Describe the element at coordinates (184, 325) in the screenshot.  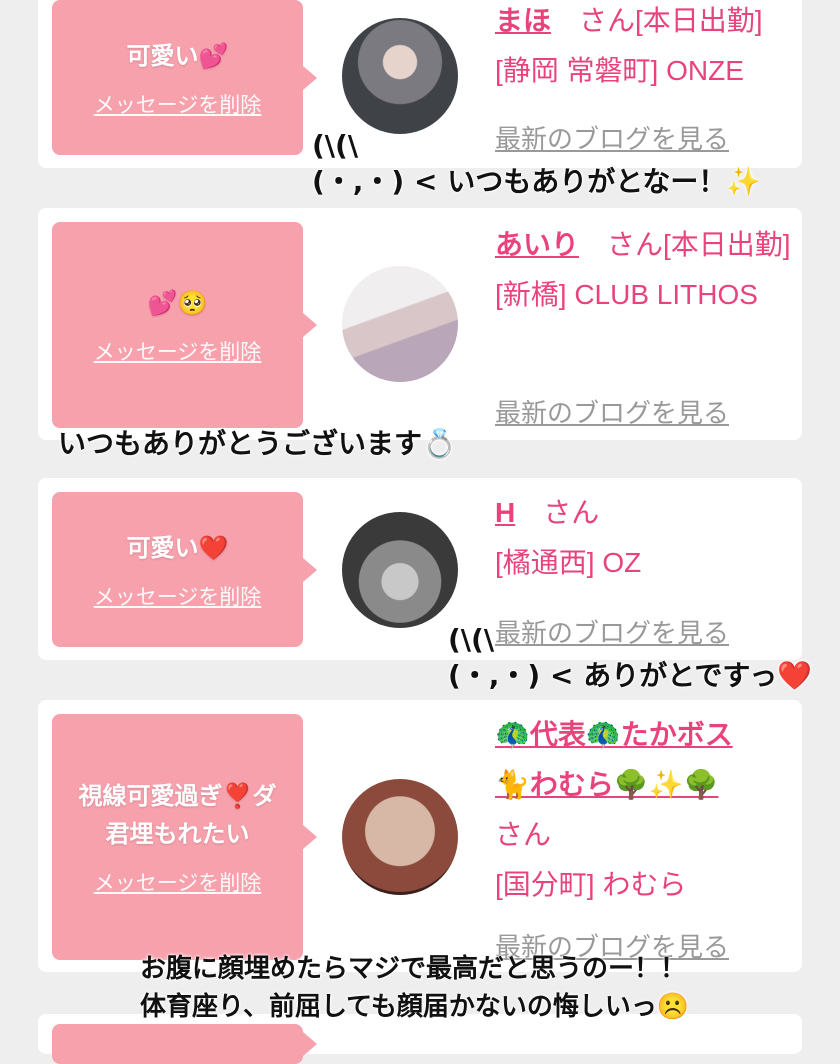
I see `message-bubble: 💕🥺 メッセージを削除` at that location.